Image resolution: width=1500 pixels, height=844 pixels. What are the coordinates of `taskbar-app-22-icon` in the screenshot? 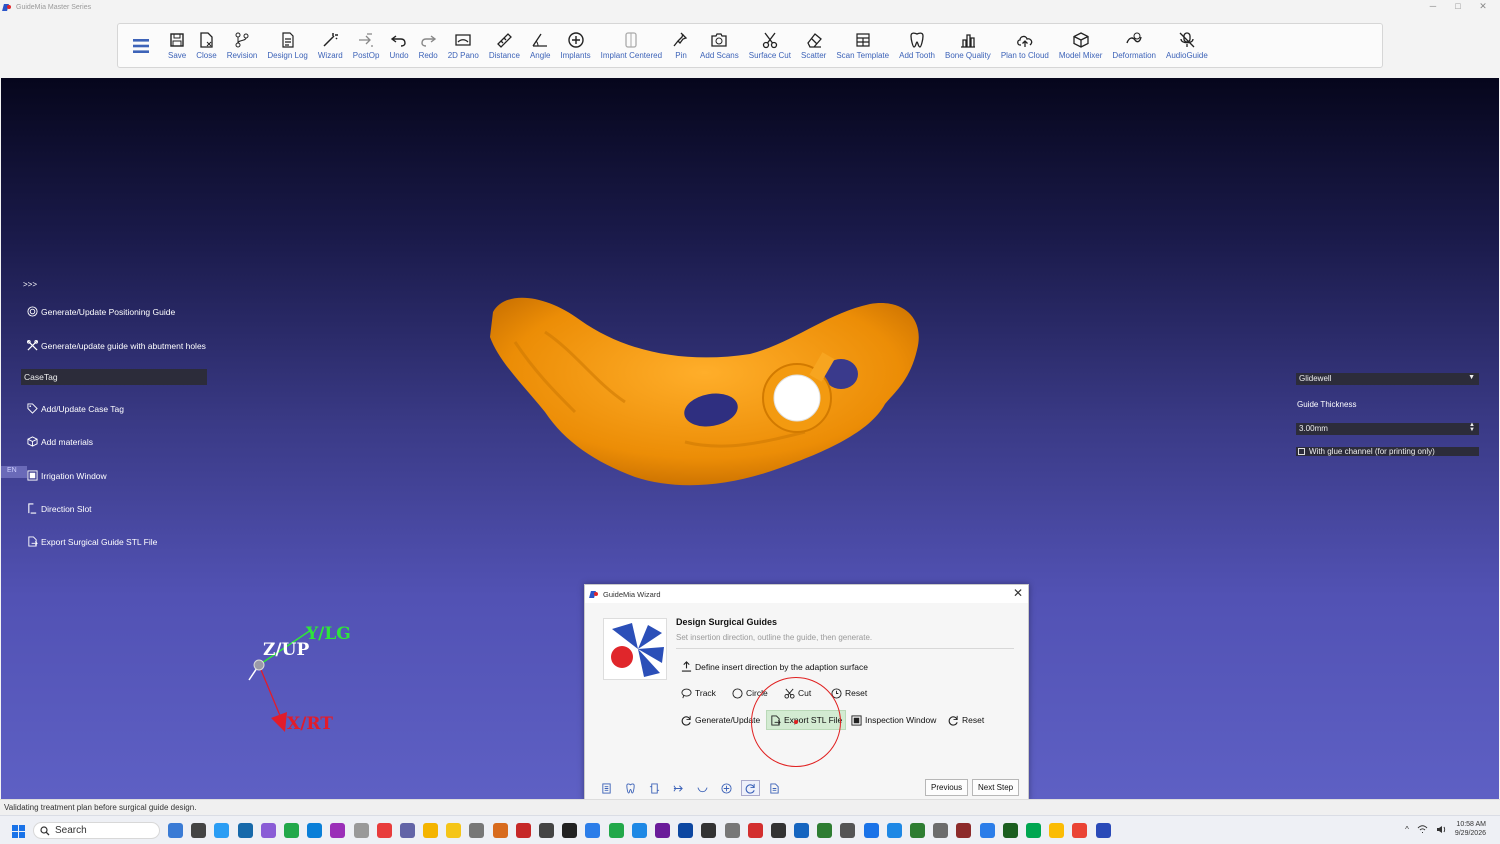 It's located at (662, 830).